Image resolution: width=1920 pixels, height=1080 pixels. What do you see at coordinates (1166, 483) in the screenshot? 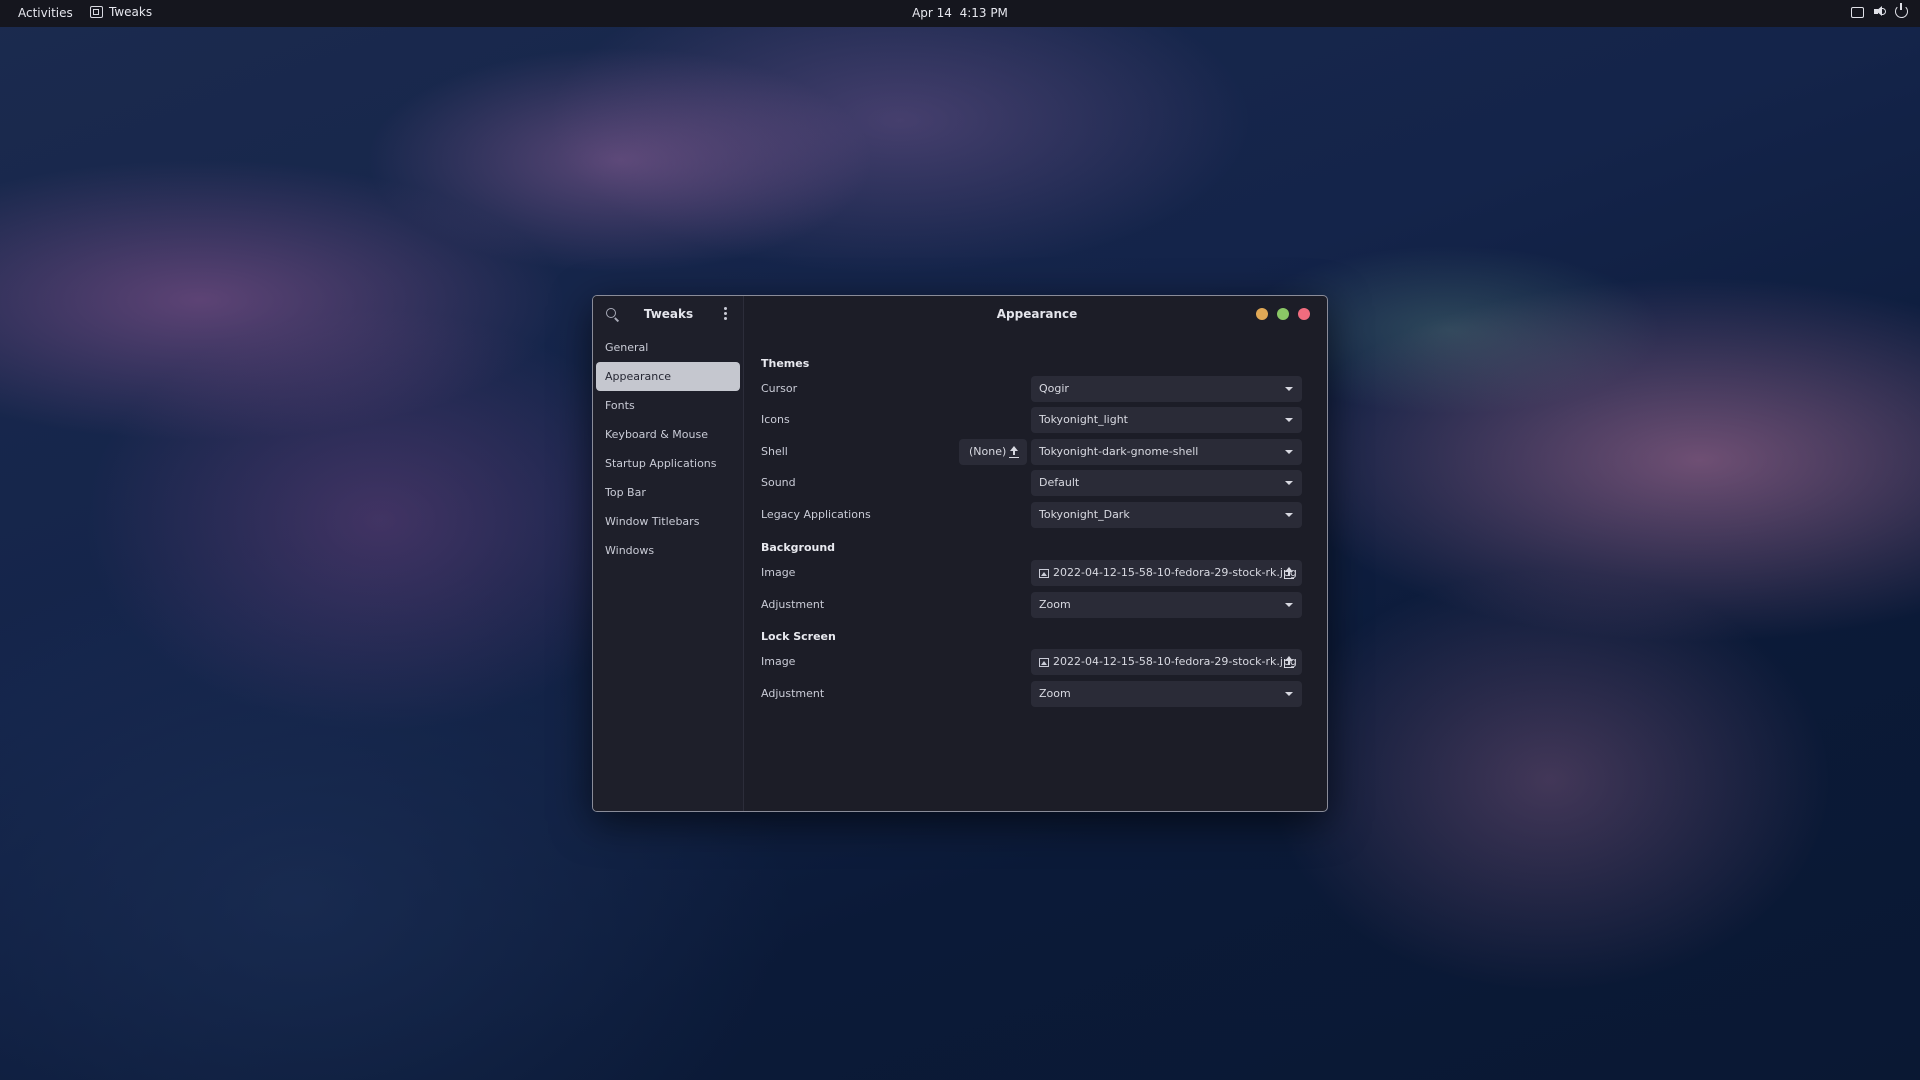
I see `sound-dropdown: Default` at bounding box center [1166, 483].